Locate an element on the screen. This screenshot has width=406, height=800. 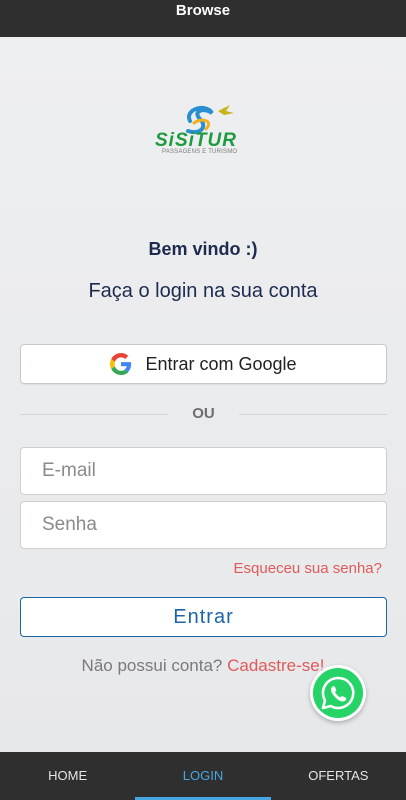
divider-line-right is located at coordinates (313, 414).